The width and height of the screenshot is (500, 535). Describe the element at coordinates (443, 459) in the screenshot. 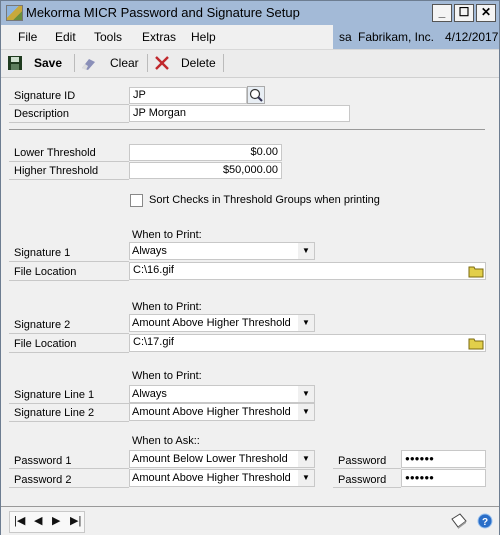

I see `password1-input: ●●●●●●` at that location.